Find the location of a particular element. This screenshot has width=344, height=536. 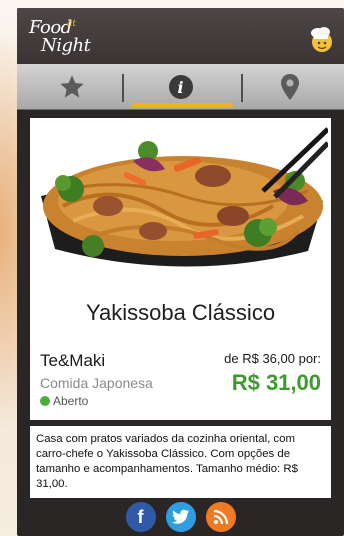

chef-avatar-icon is located at coordinates (321, 40).